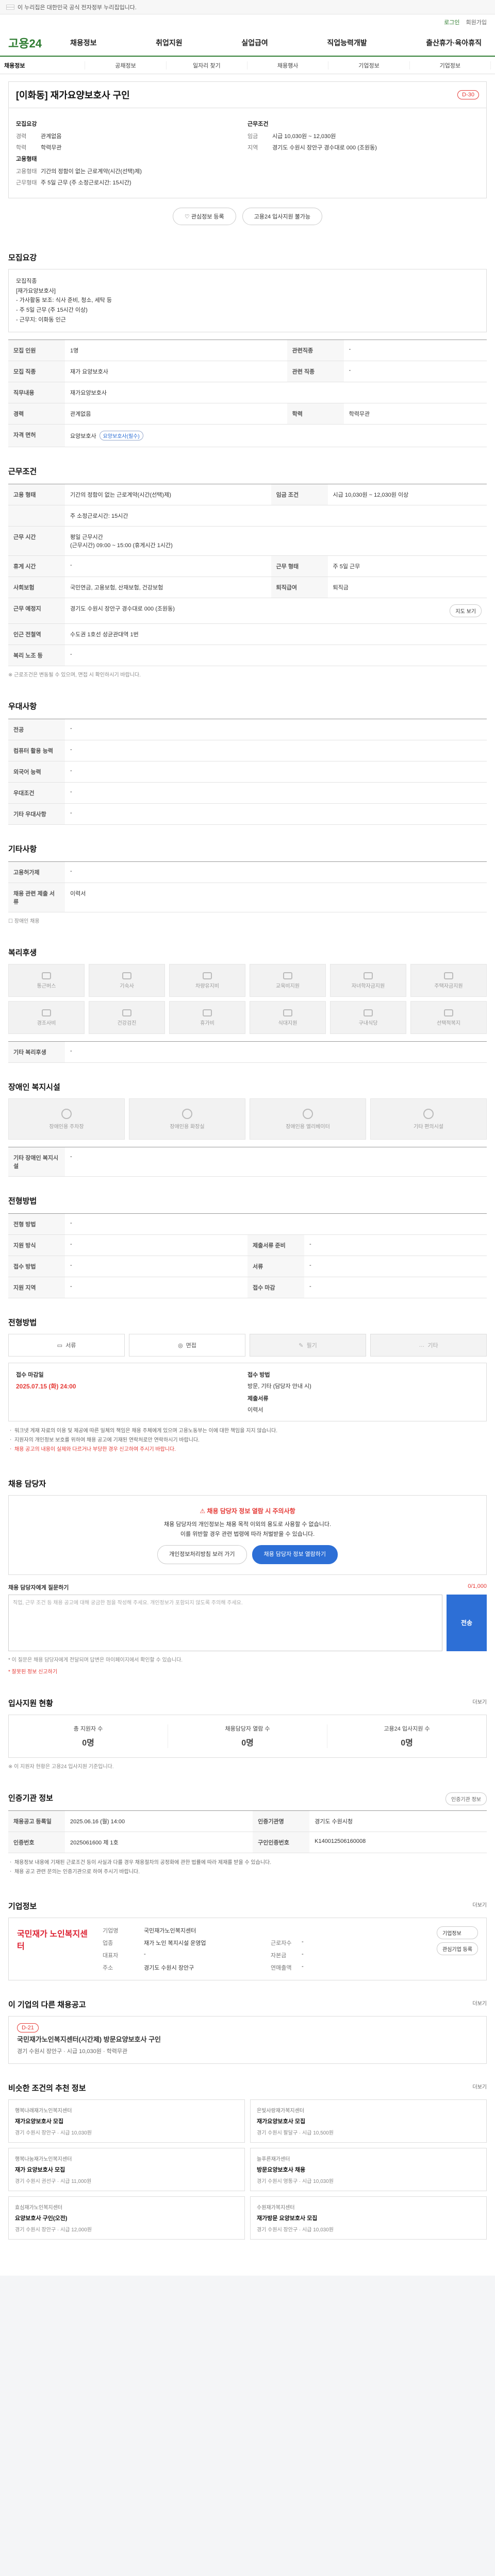 Image resolution: width=495 pixels, height=2576 pixels. What do you see at coordinates (467, 1622) in the screenshot?
I see `inquiry-send-button: 전송` at bounding box center [467, 1622].